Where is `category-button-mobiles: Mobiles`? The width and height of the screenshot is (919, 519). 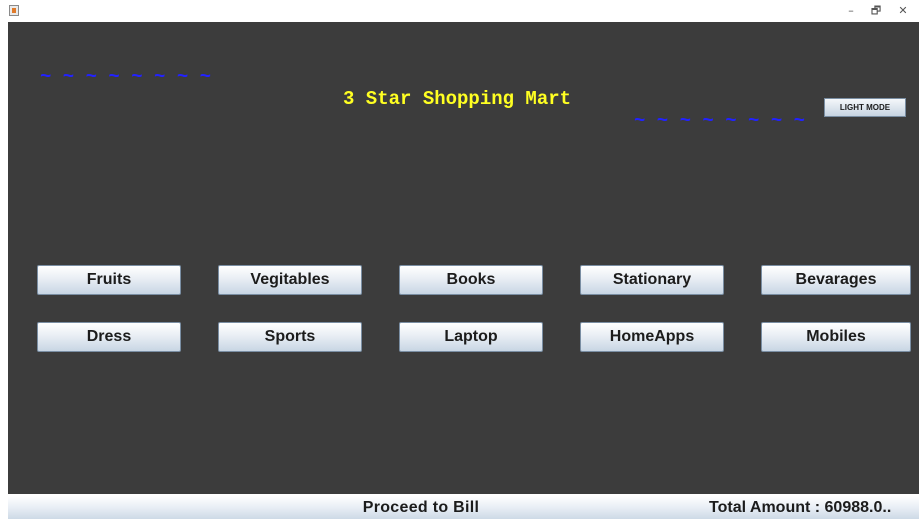
category-button-mobiles: Mobiles is located at coordinates (836, 337).